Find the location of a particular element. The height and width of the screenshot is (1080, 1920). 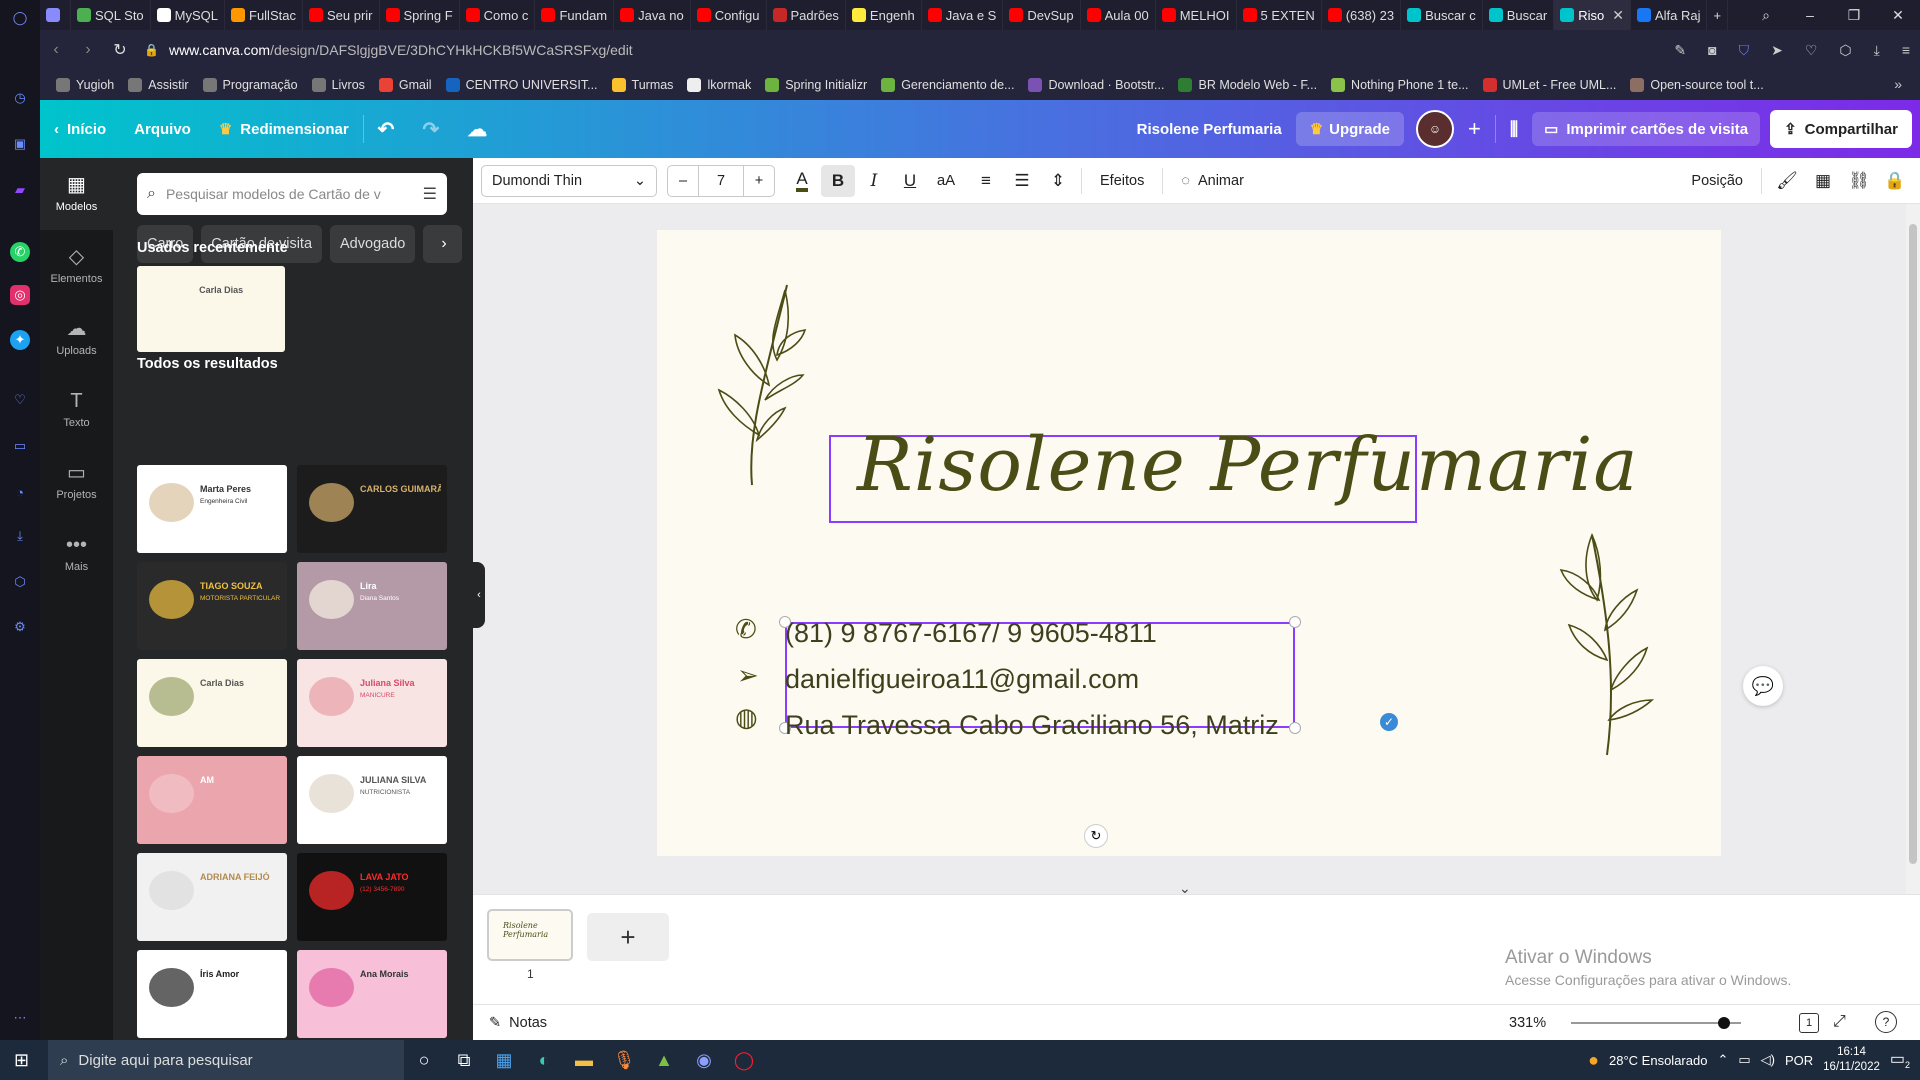

redo-button: ↷ is located at coordinates (430, 129).